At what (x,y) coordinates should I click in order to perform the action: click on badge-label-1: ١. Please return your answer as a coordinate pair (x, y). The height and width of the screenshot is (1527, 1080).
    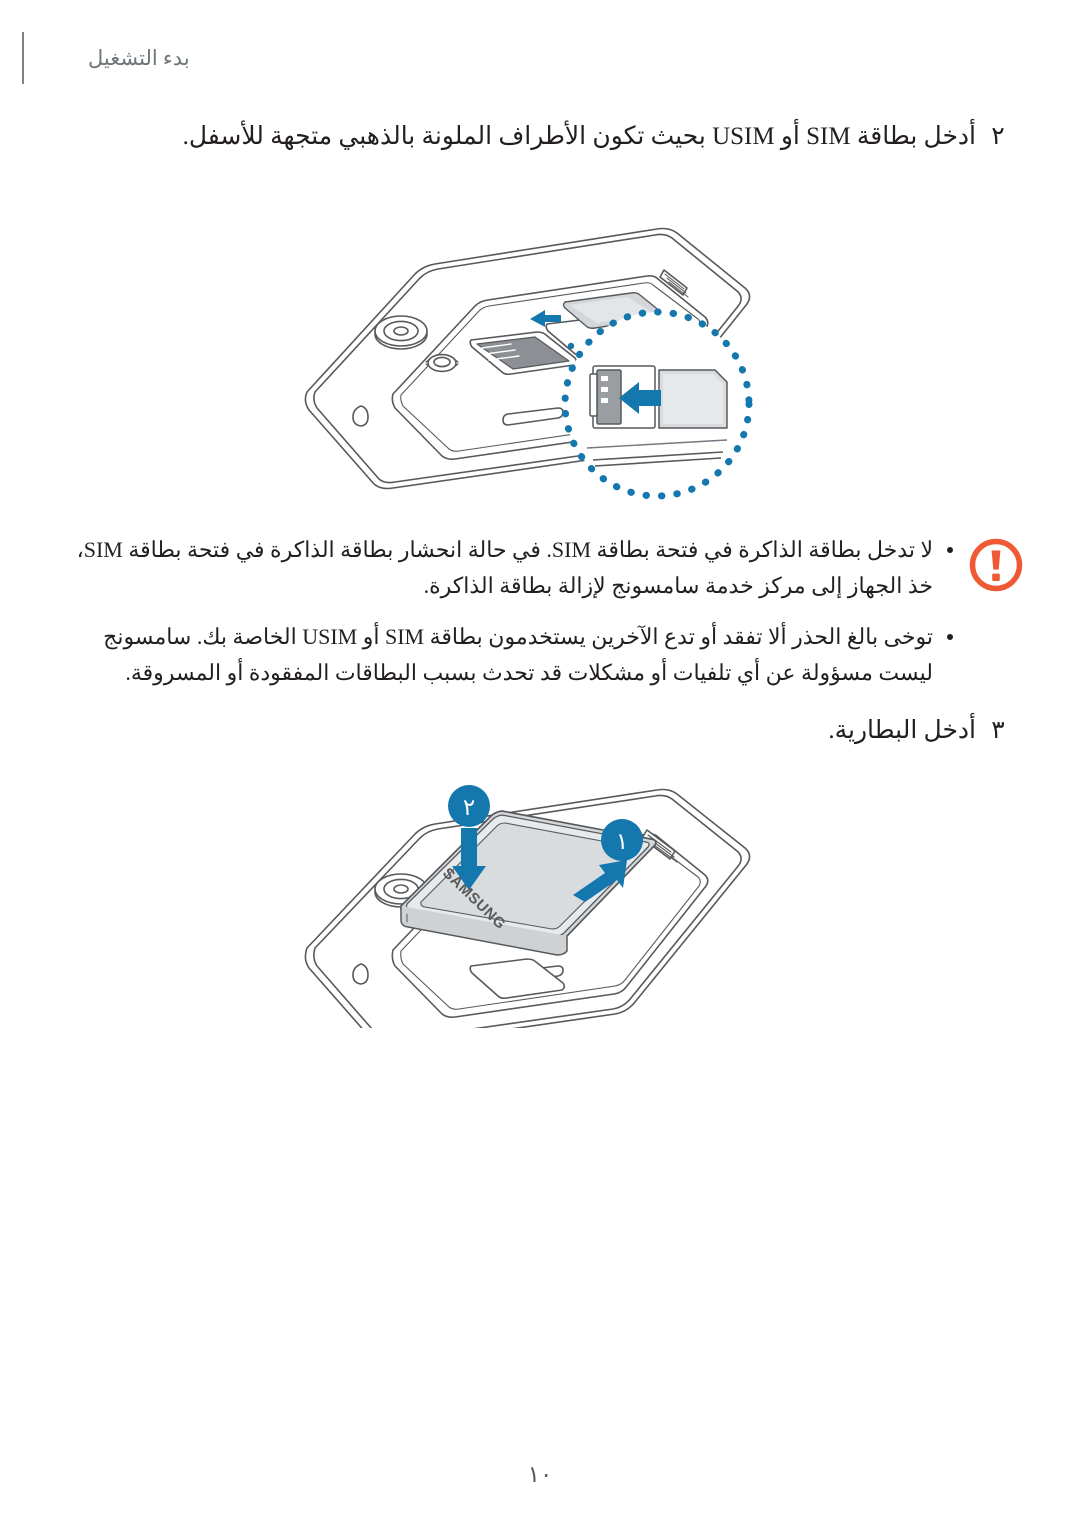
    Looking at the image, I should click on (622, 841).